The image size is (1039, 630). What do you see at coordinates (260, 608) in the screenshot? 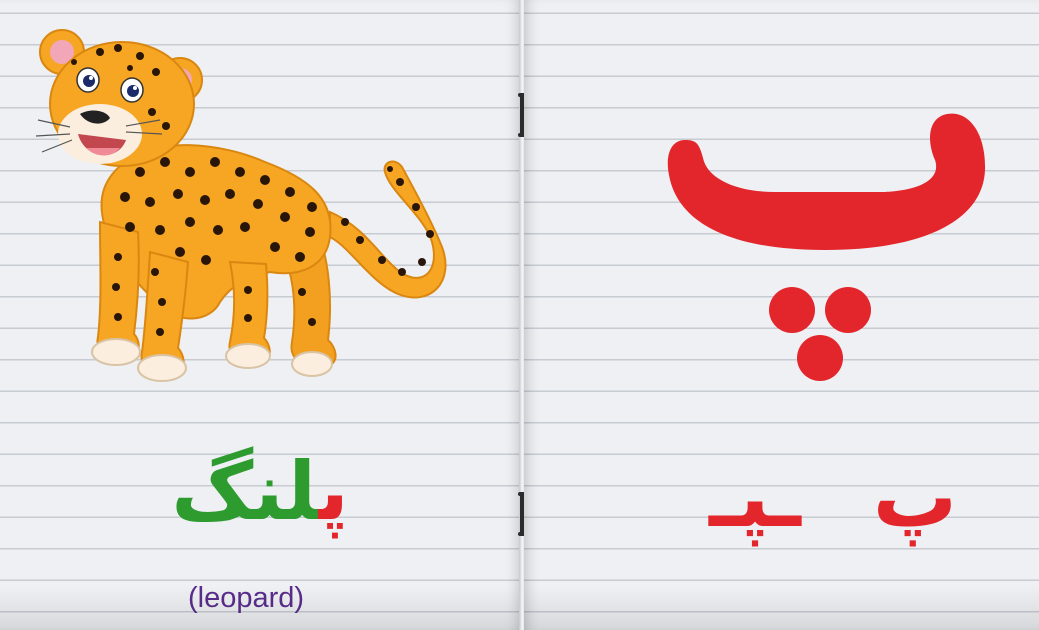
I see `page-bottom-shadow` at bounding box center [260, 608].